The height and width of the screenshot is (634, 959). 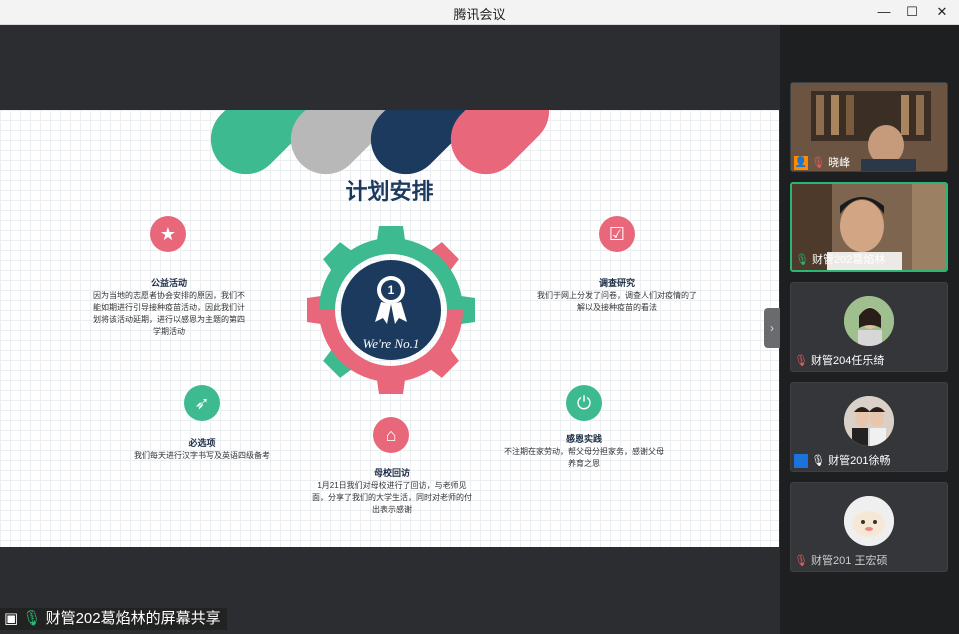 What do you see at coordinates (584, 403) in the screenshot?
I see `power-icon: ⏻` at bounding box center [584, 403].